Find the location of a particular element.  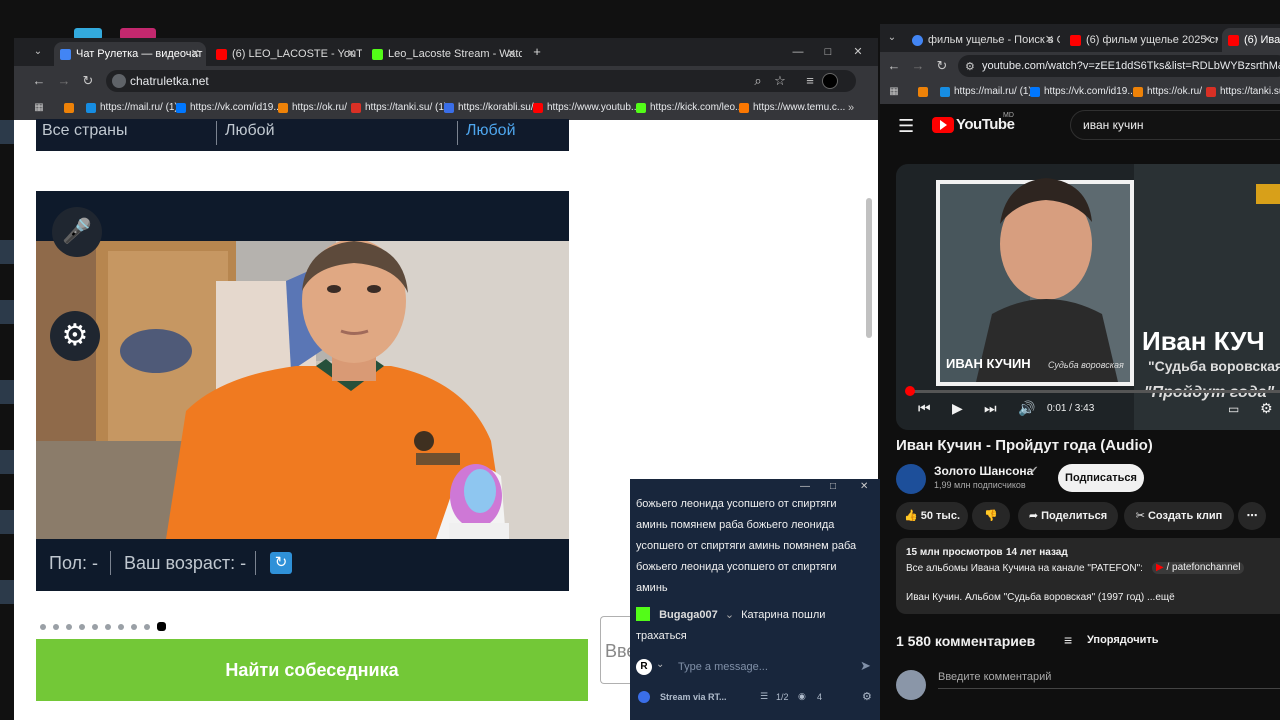

partner-gender-select: Любой is located at coordinates (491, 131).